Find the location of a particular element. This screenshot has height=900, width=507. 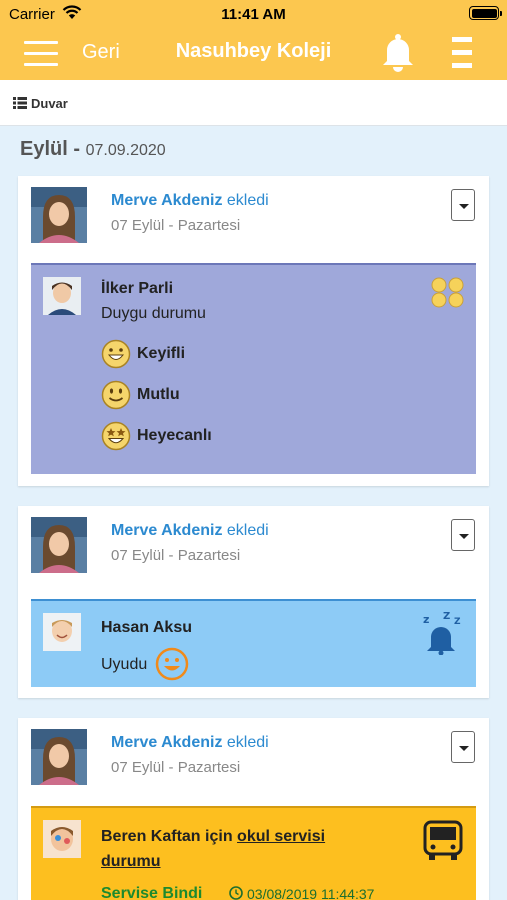

mood-item: Keyifli is located at coordinates (161, 354).